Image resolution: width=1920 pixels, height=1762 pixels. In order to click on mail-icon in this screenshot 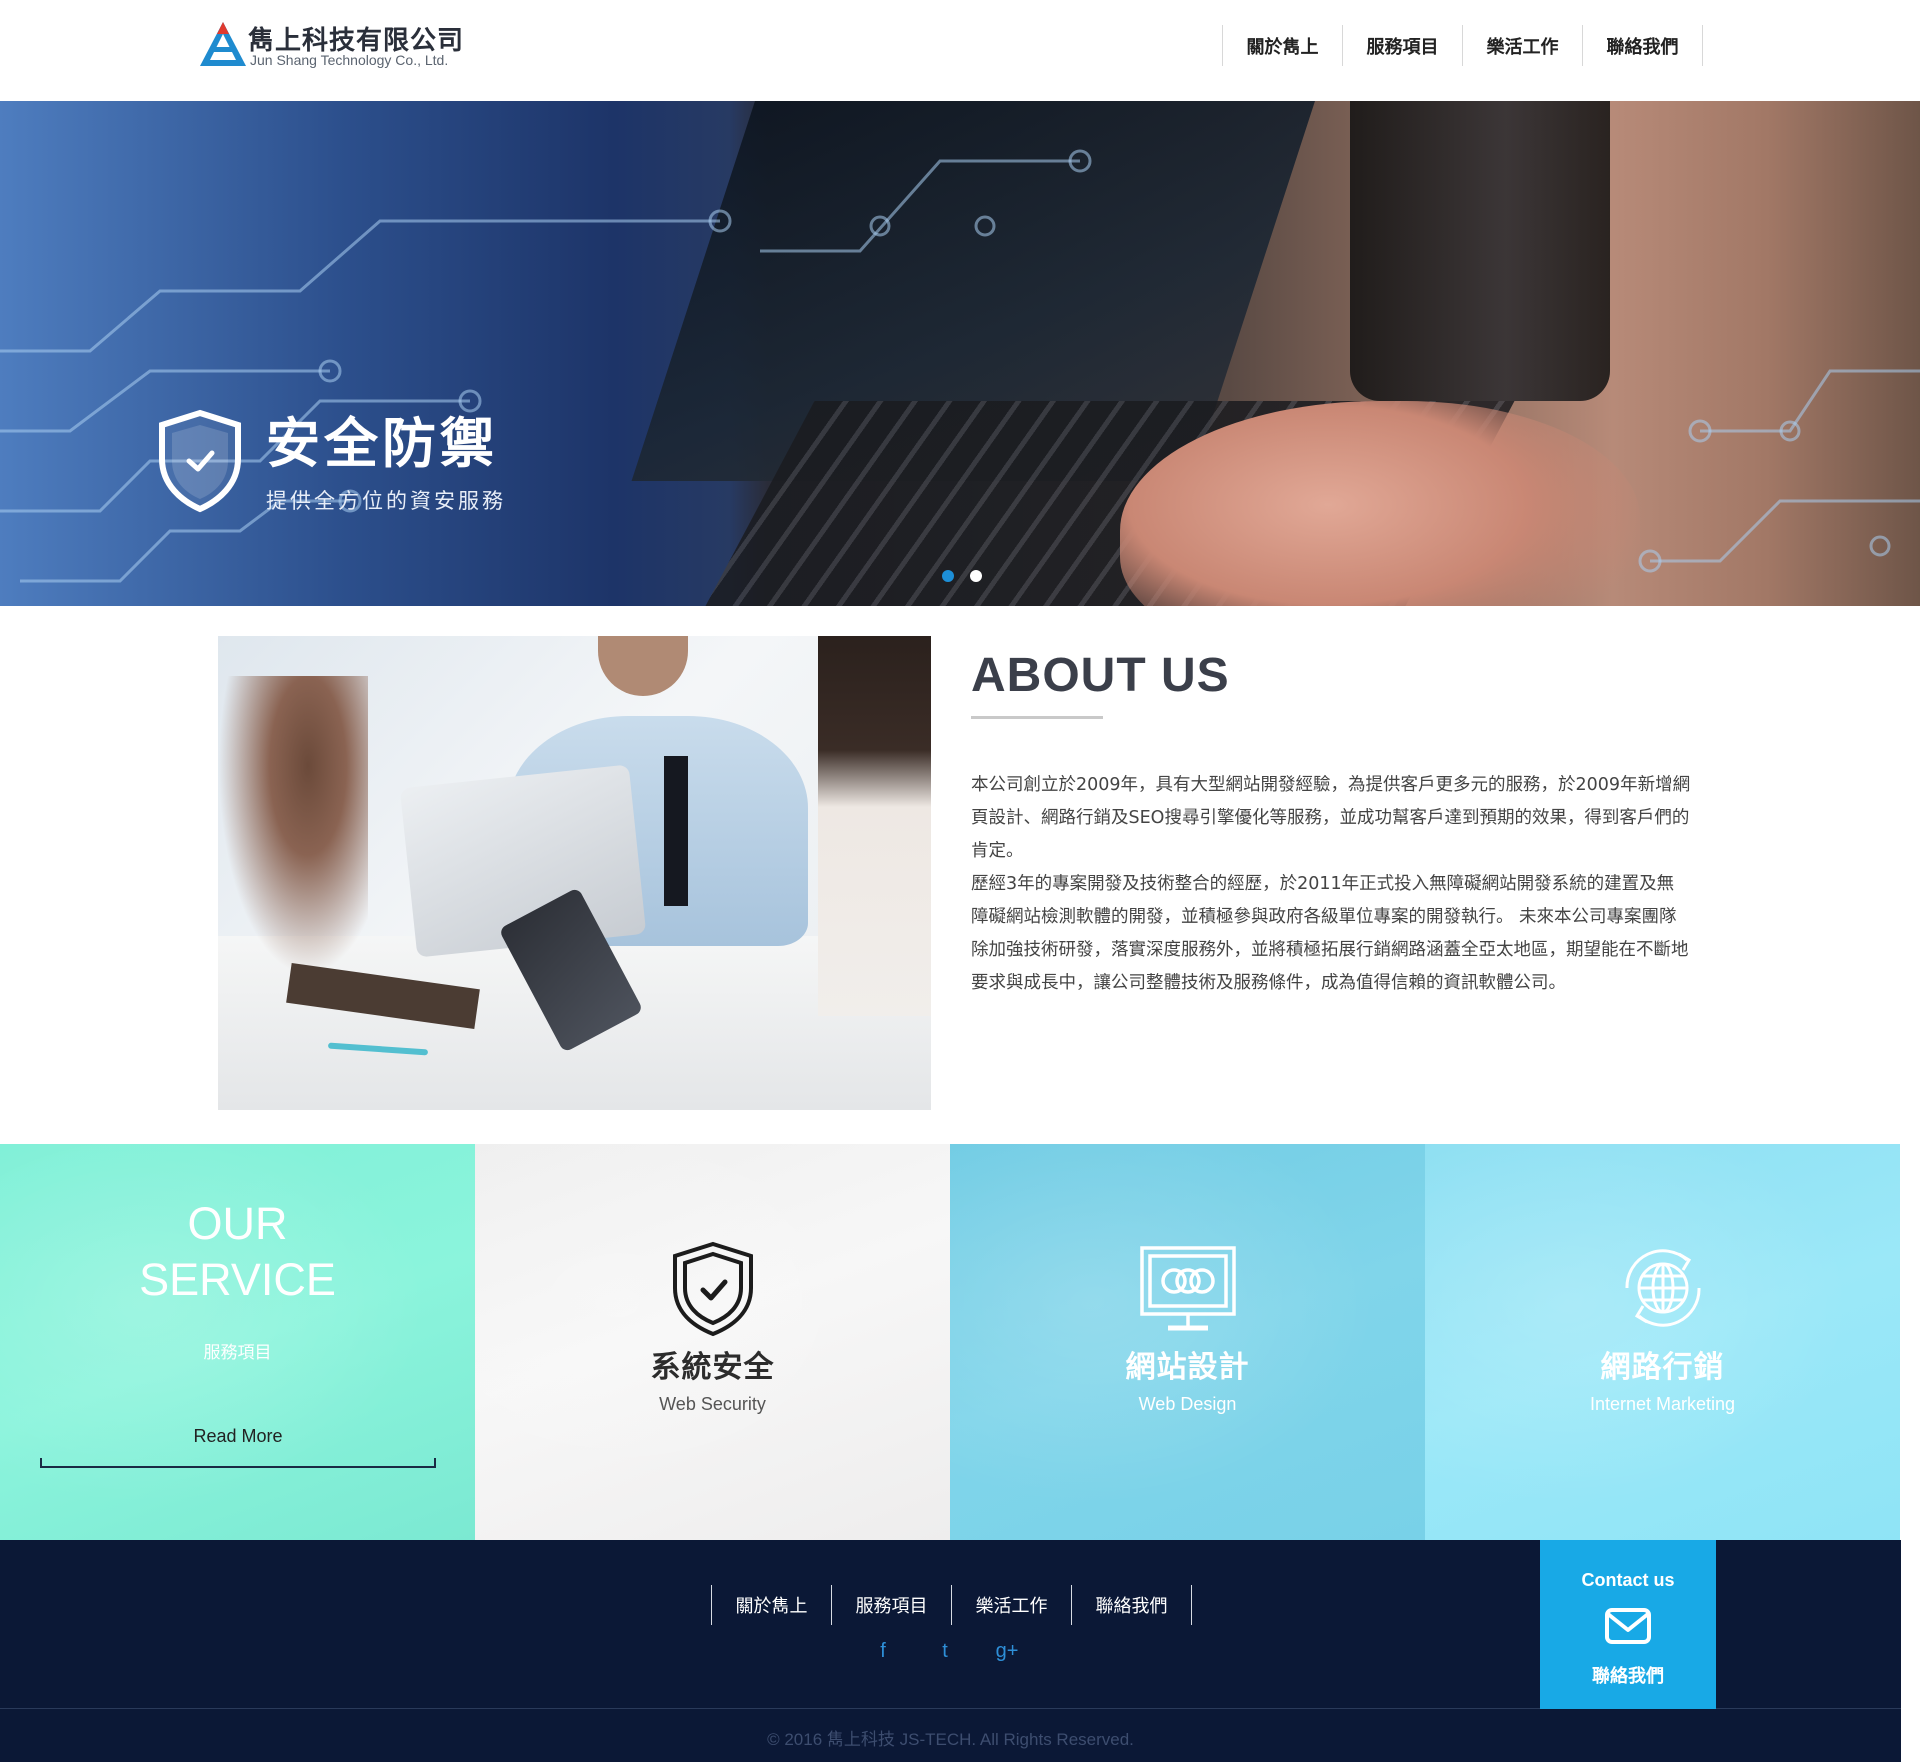, I will do `click(1628, 1626)`.